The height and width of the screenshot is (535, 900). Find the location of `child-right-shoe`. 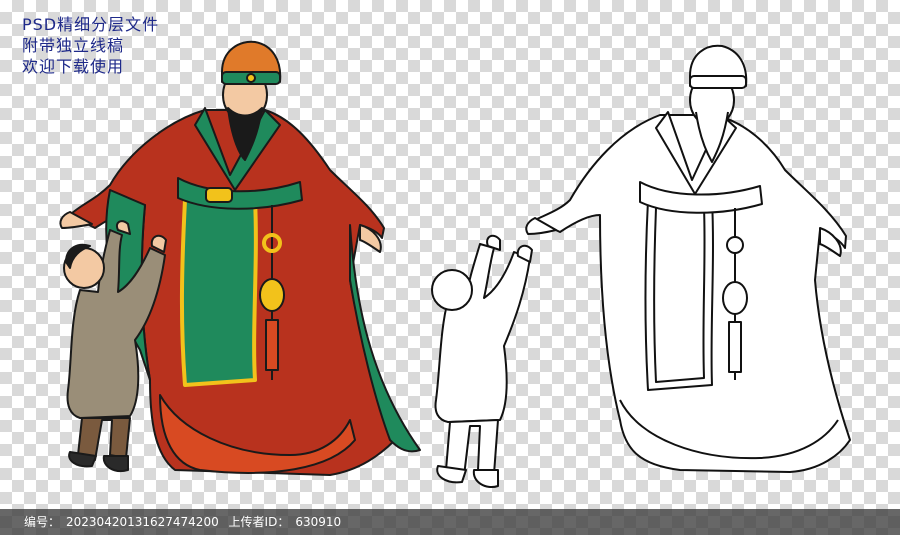

child-right-shoe is located at coordinates (115, 463).